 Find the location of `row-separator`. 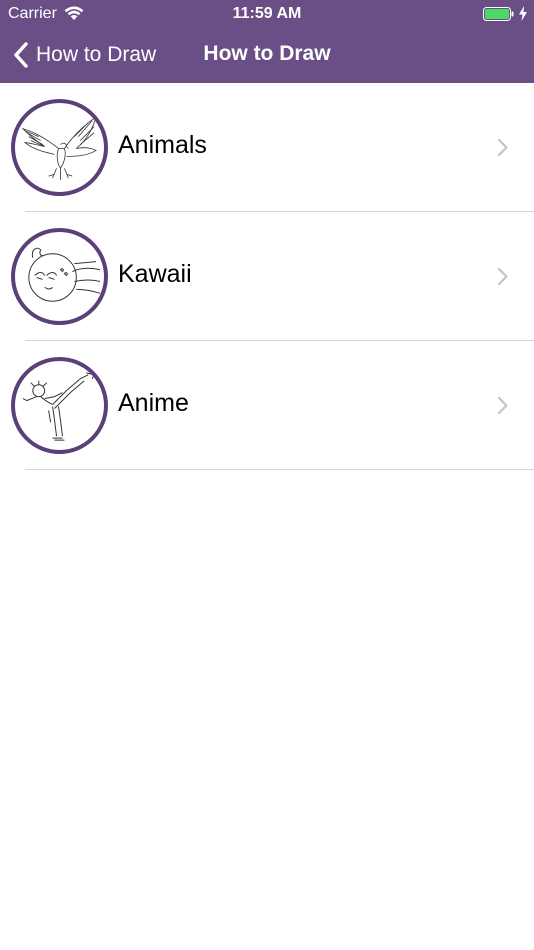

row-separator is located at coordinates (279, 469).